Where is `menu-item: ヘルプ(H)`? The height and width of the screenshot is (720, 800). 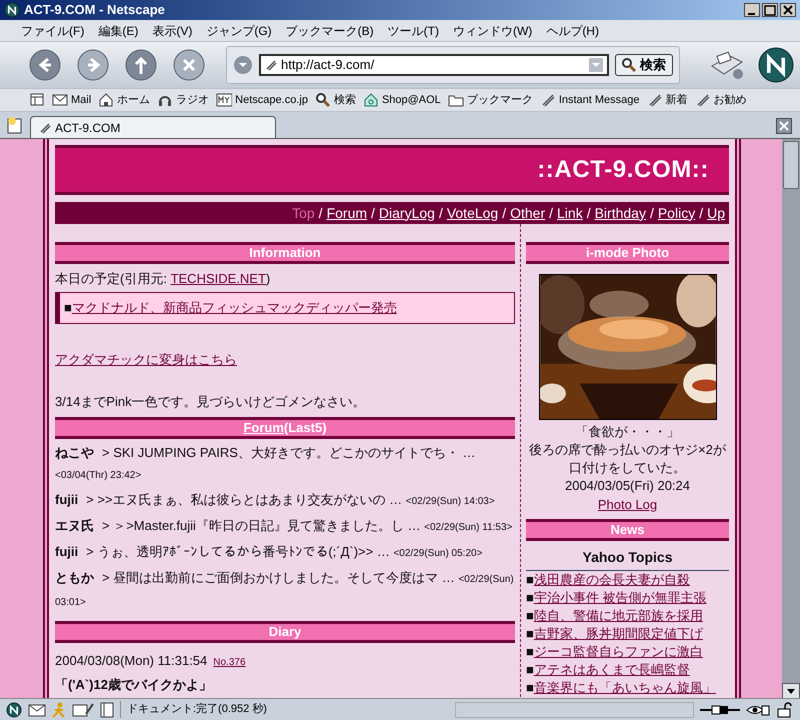 menu-item: ヘルプ(H) is located at coordinates (572, 31).